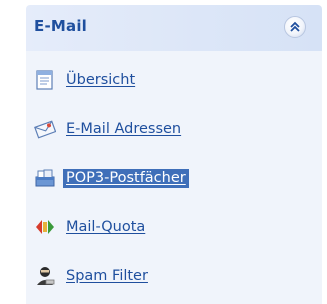 This screenshot has height=304, width=327. I want to click on double-chevron-up-icon, so click(295, 26).